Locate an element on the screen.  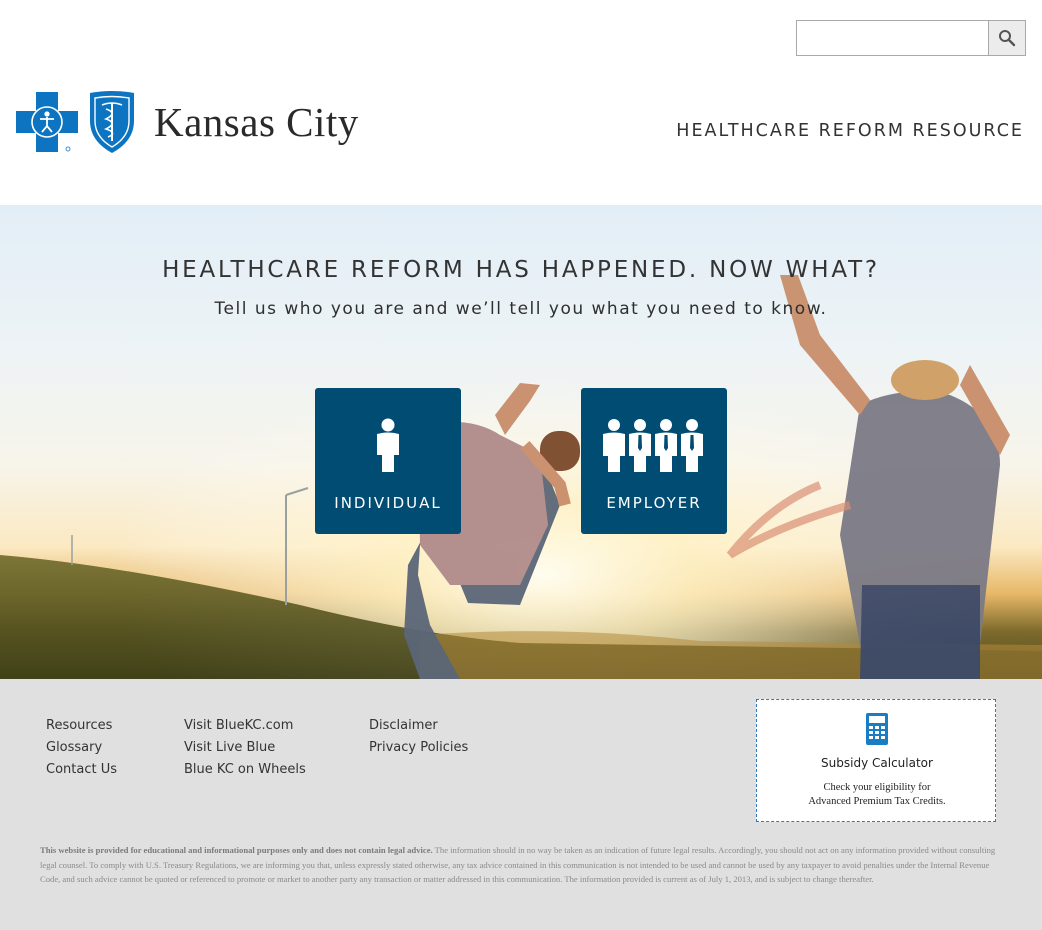
footer-link-privacy-policies: Privacy Policies is located at coordinates (418, 748).